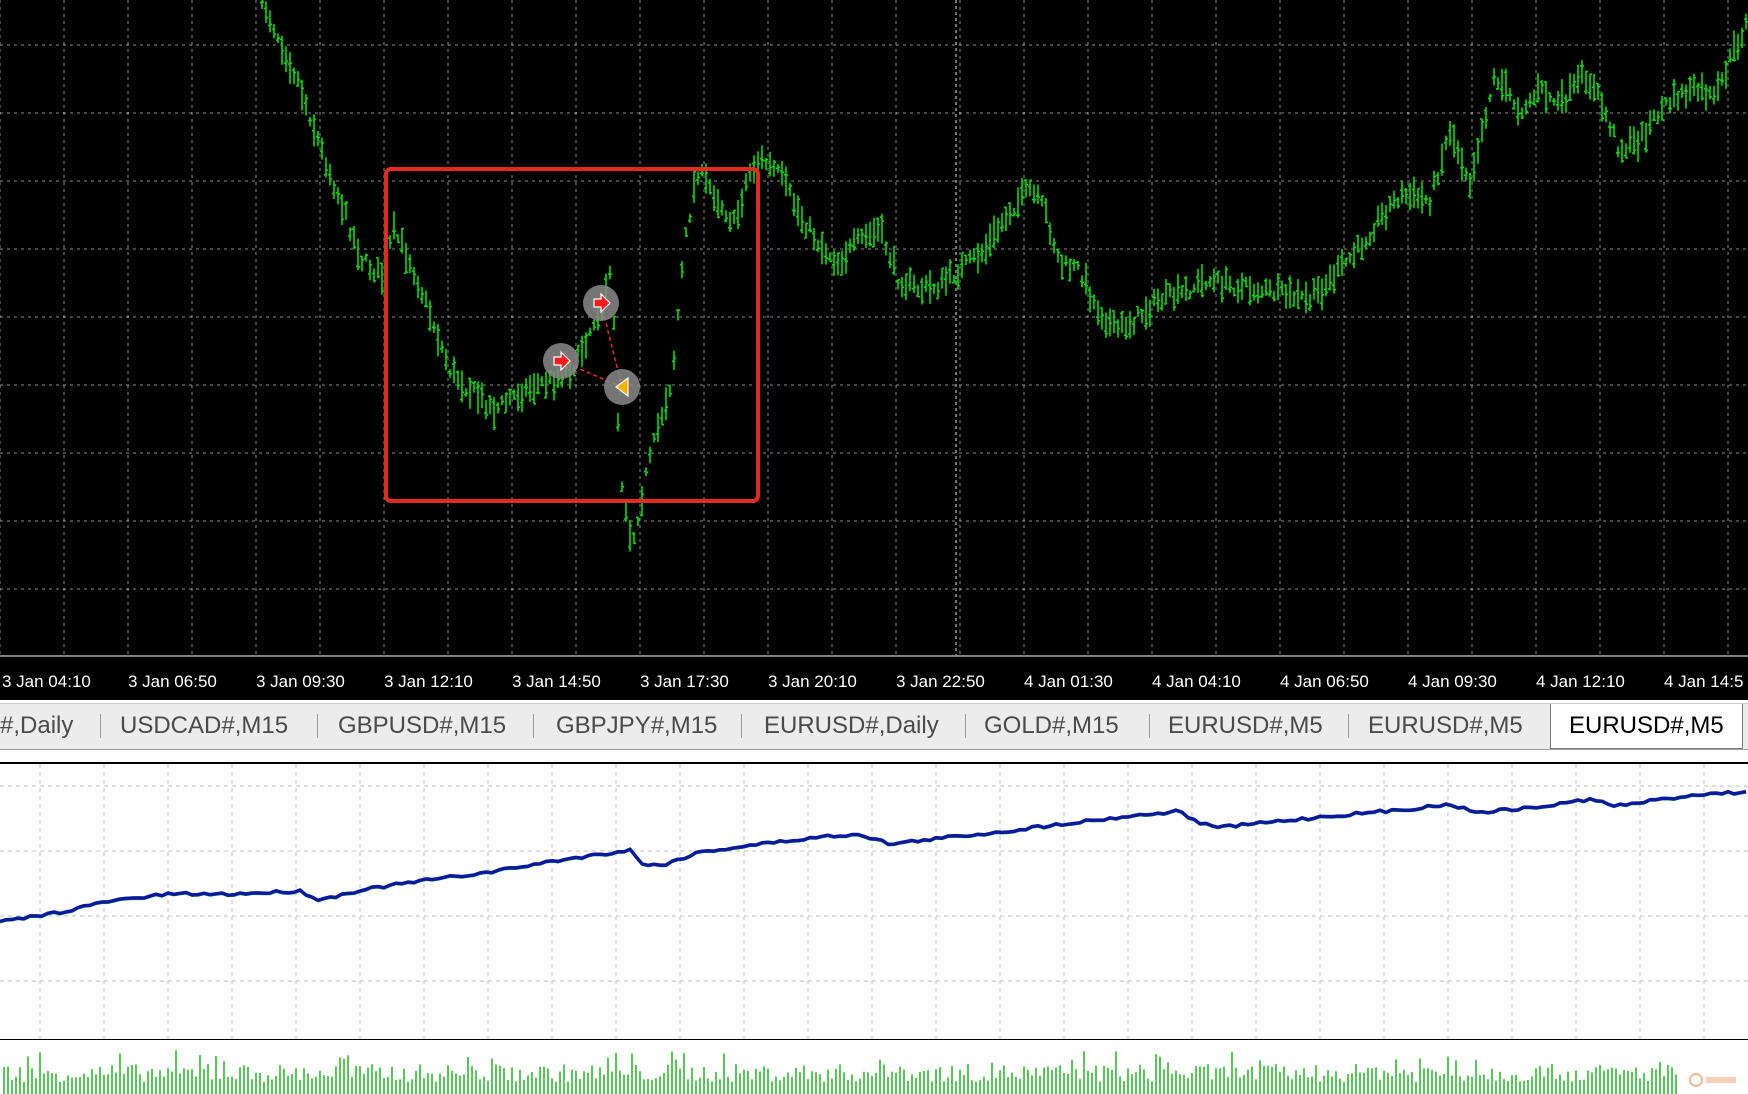 This screenshot has width=1748, height=1094. Describe the element at coordinates (172, 681) in the screenshot. I see `time-axis-label: 3 Jan 06:50` at that location.